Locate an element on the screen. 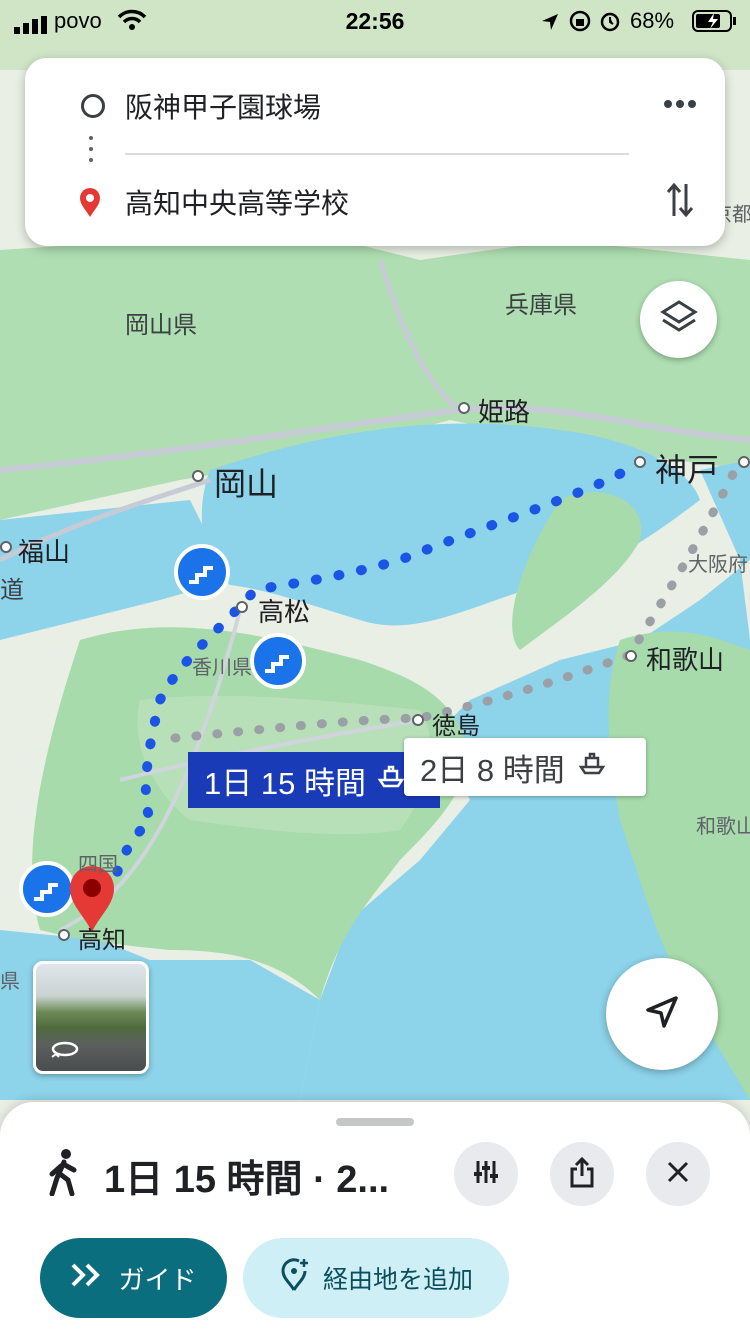  map-label-ken: 県 is located at coordinates (10, 982).